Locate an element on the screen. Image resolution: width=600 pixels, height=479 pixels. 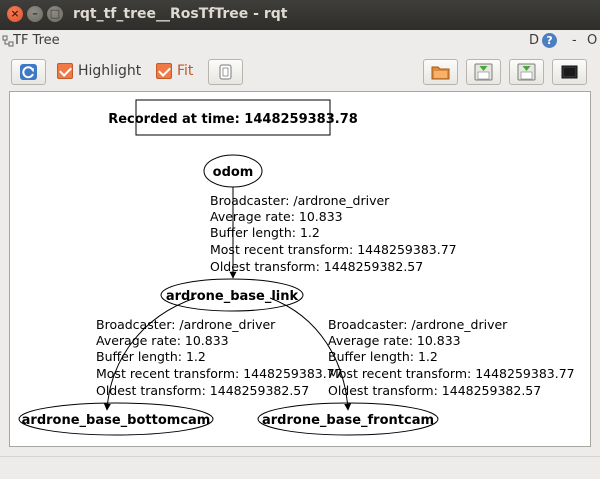
close-window-button: × is located at coordinates (15, 14).